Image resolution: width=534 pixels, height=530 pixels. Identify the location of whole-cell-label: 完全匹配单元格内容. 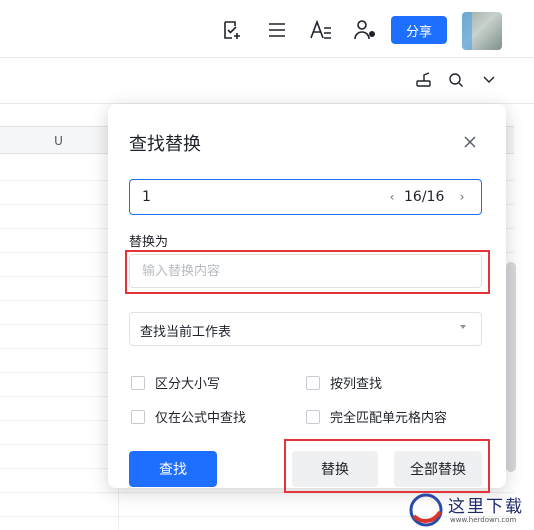
(389, 418).